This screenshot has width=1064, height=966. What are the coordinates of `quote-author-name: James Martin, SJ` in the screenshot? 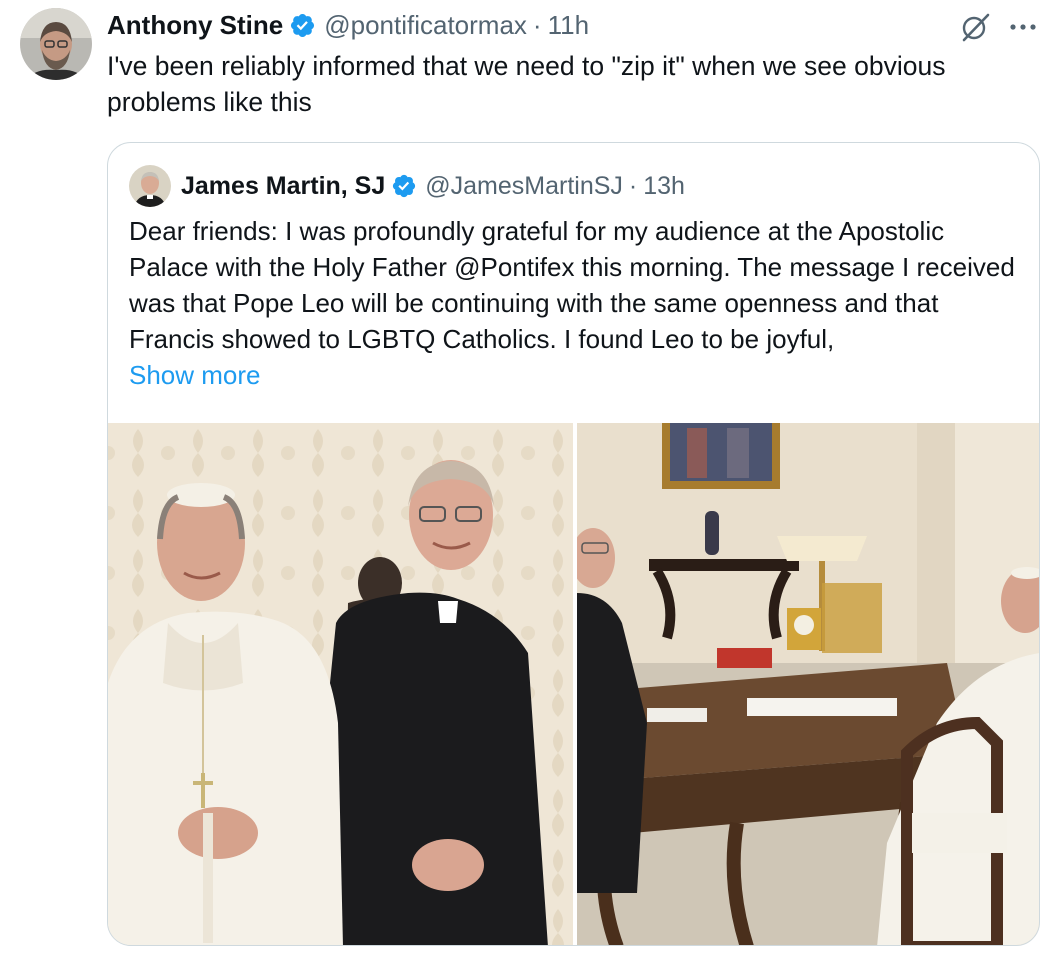 It's located at (283, 186).